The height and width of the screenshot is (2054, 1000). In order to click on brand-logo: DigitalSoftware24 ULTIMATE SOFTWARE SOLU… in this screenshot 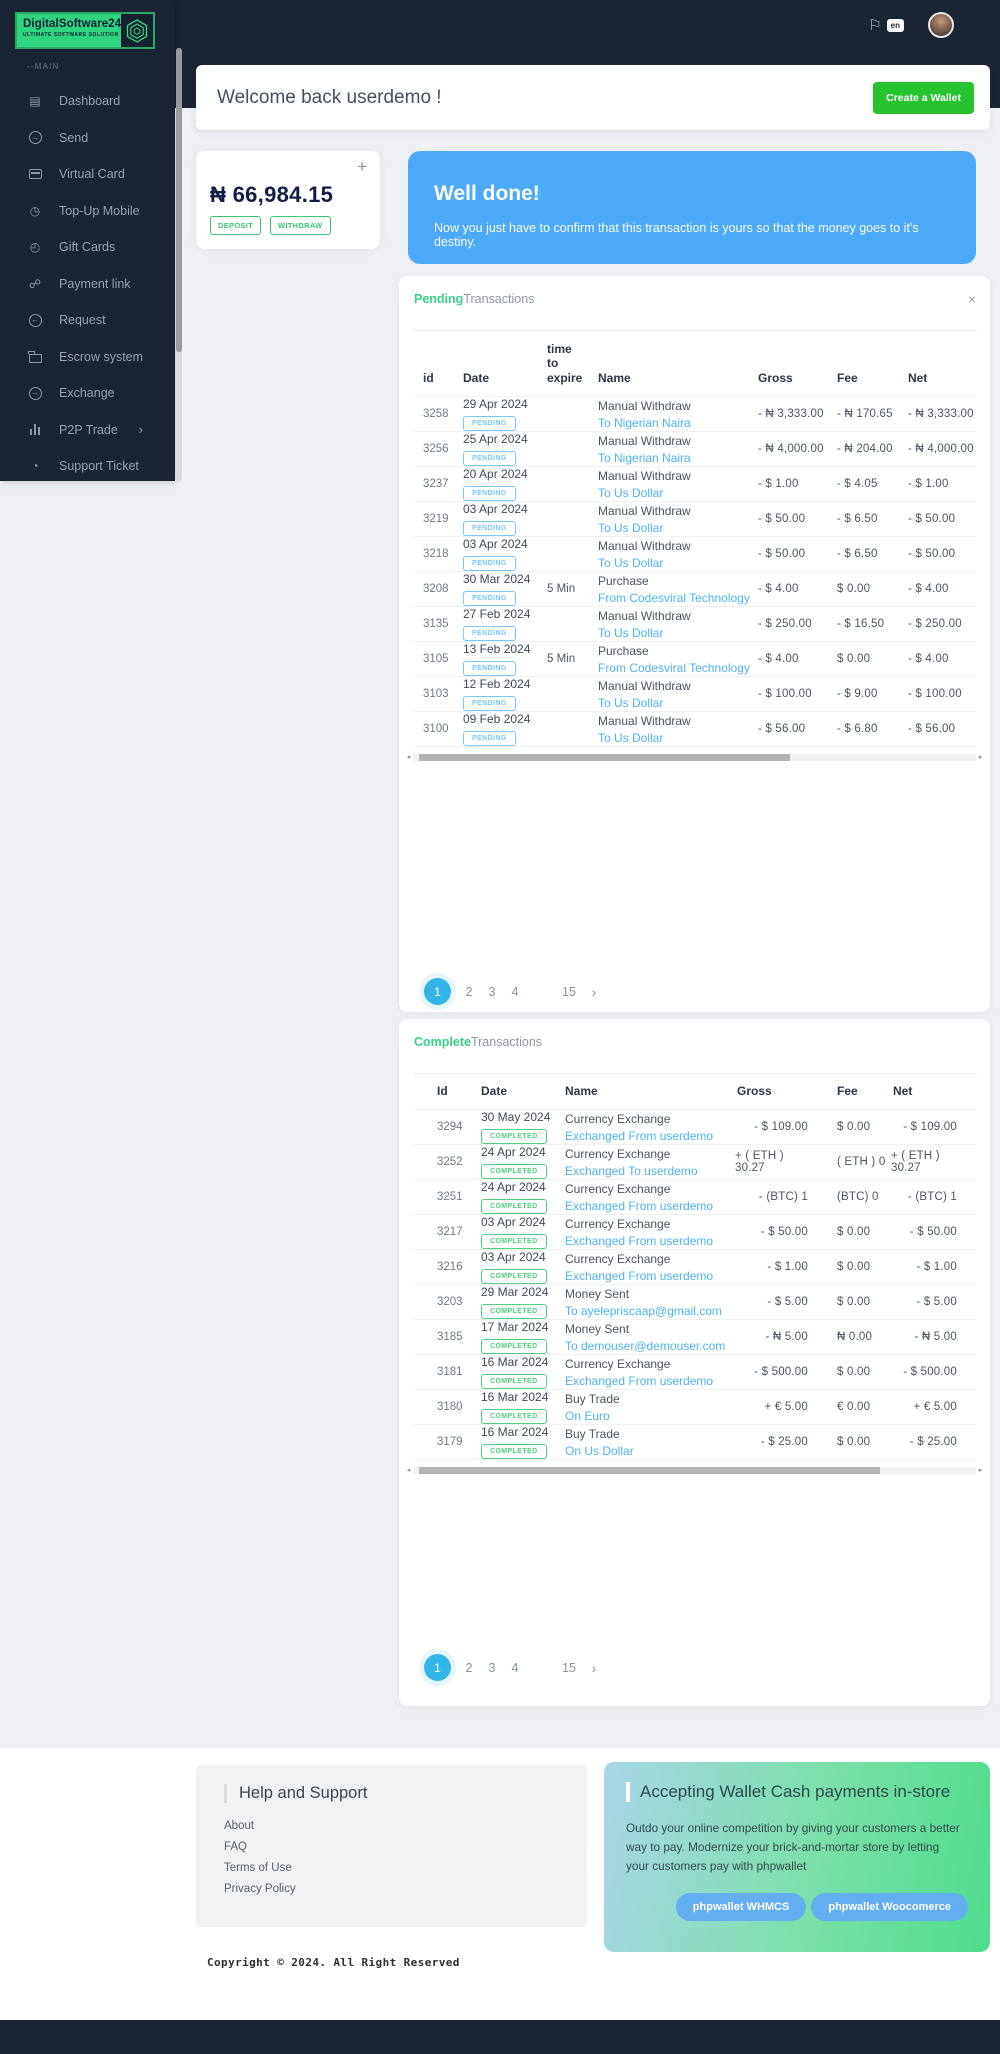, I will do `click(85, 30)`.